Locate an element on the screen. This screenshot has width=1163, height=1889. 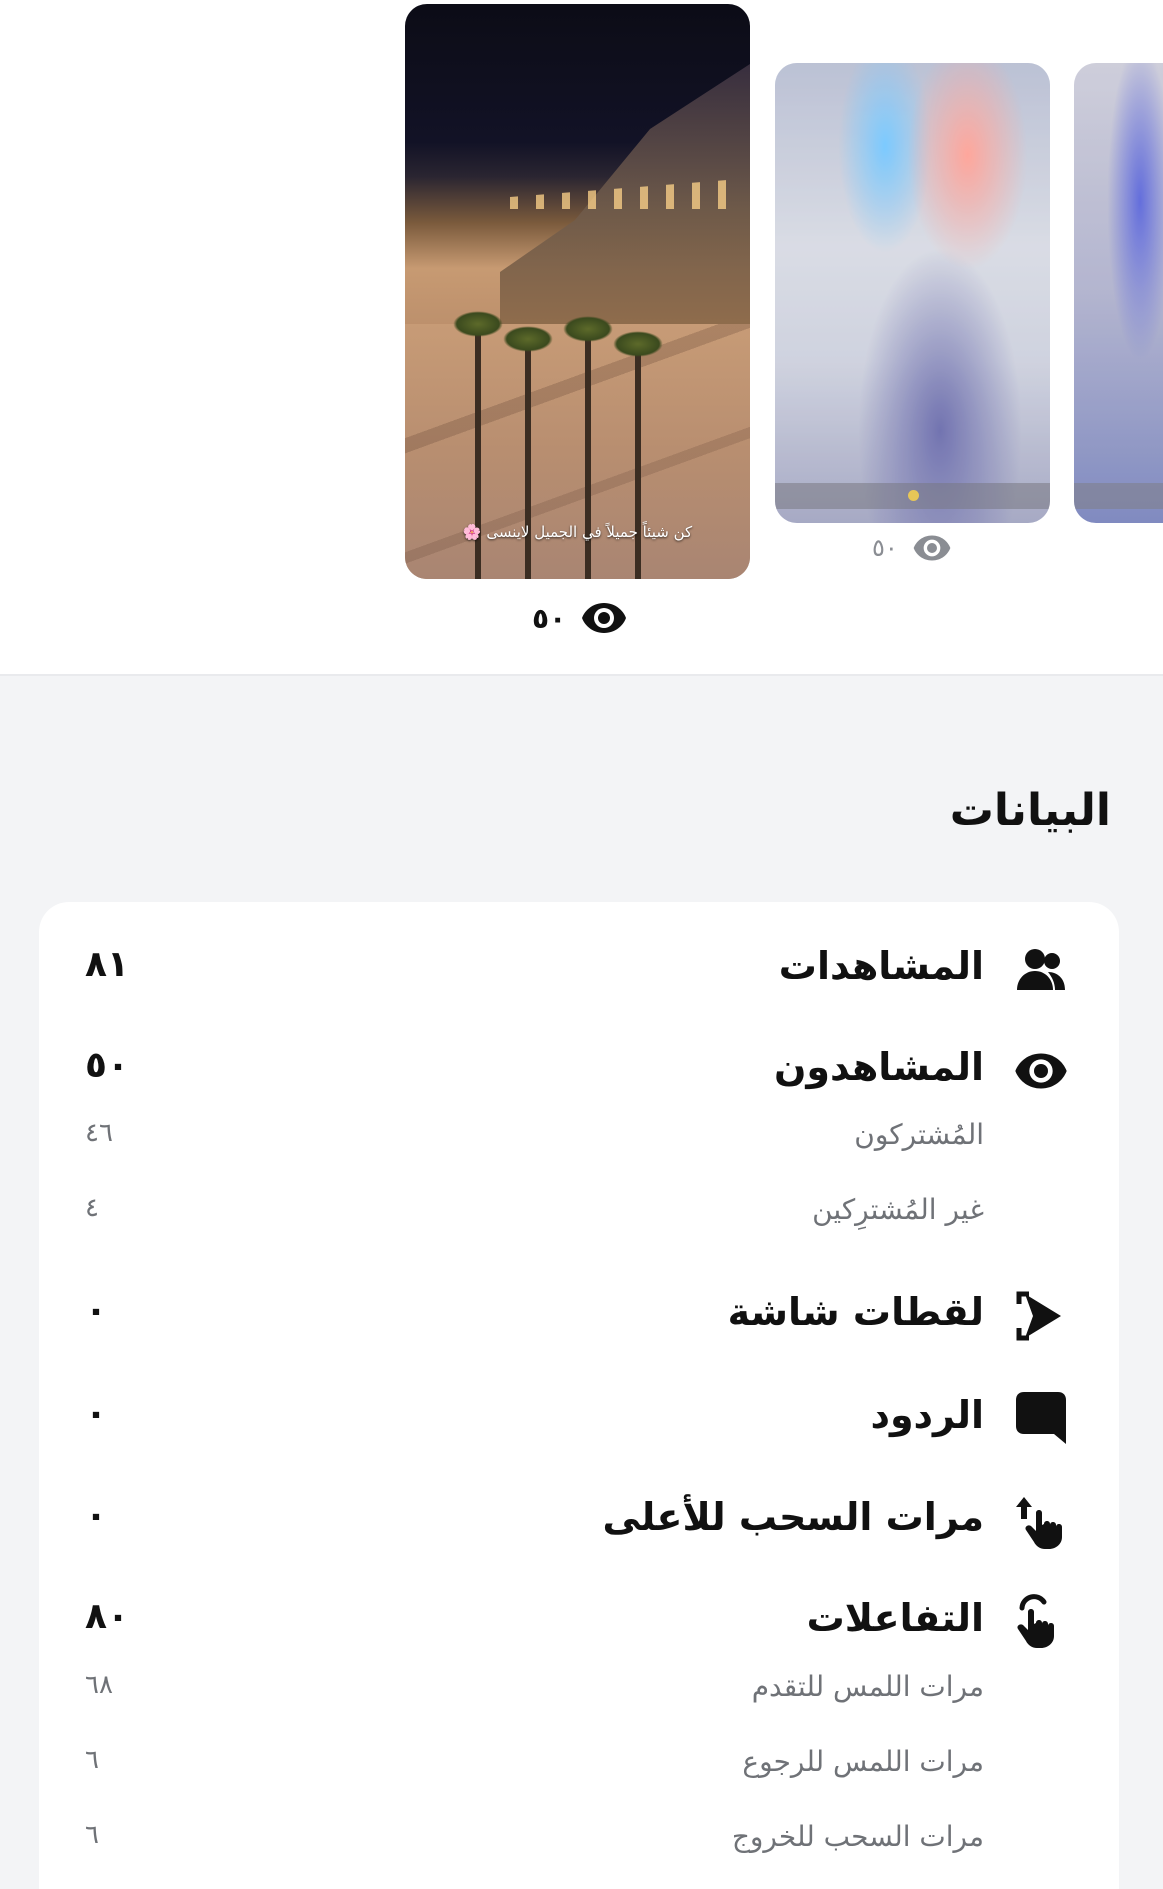
stat-label: المُشتركون is located at coordinates (919, 1134).